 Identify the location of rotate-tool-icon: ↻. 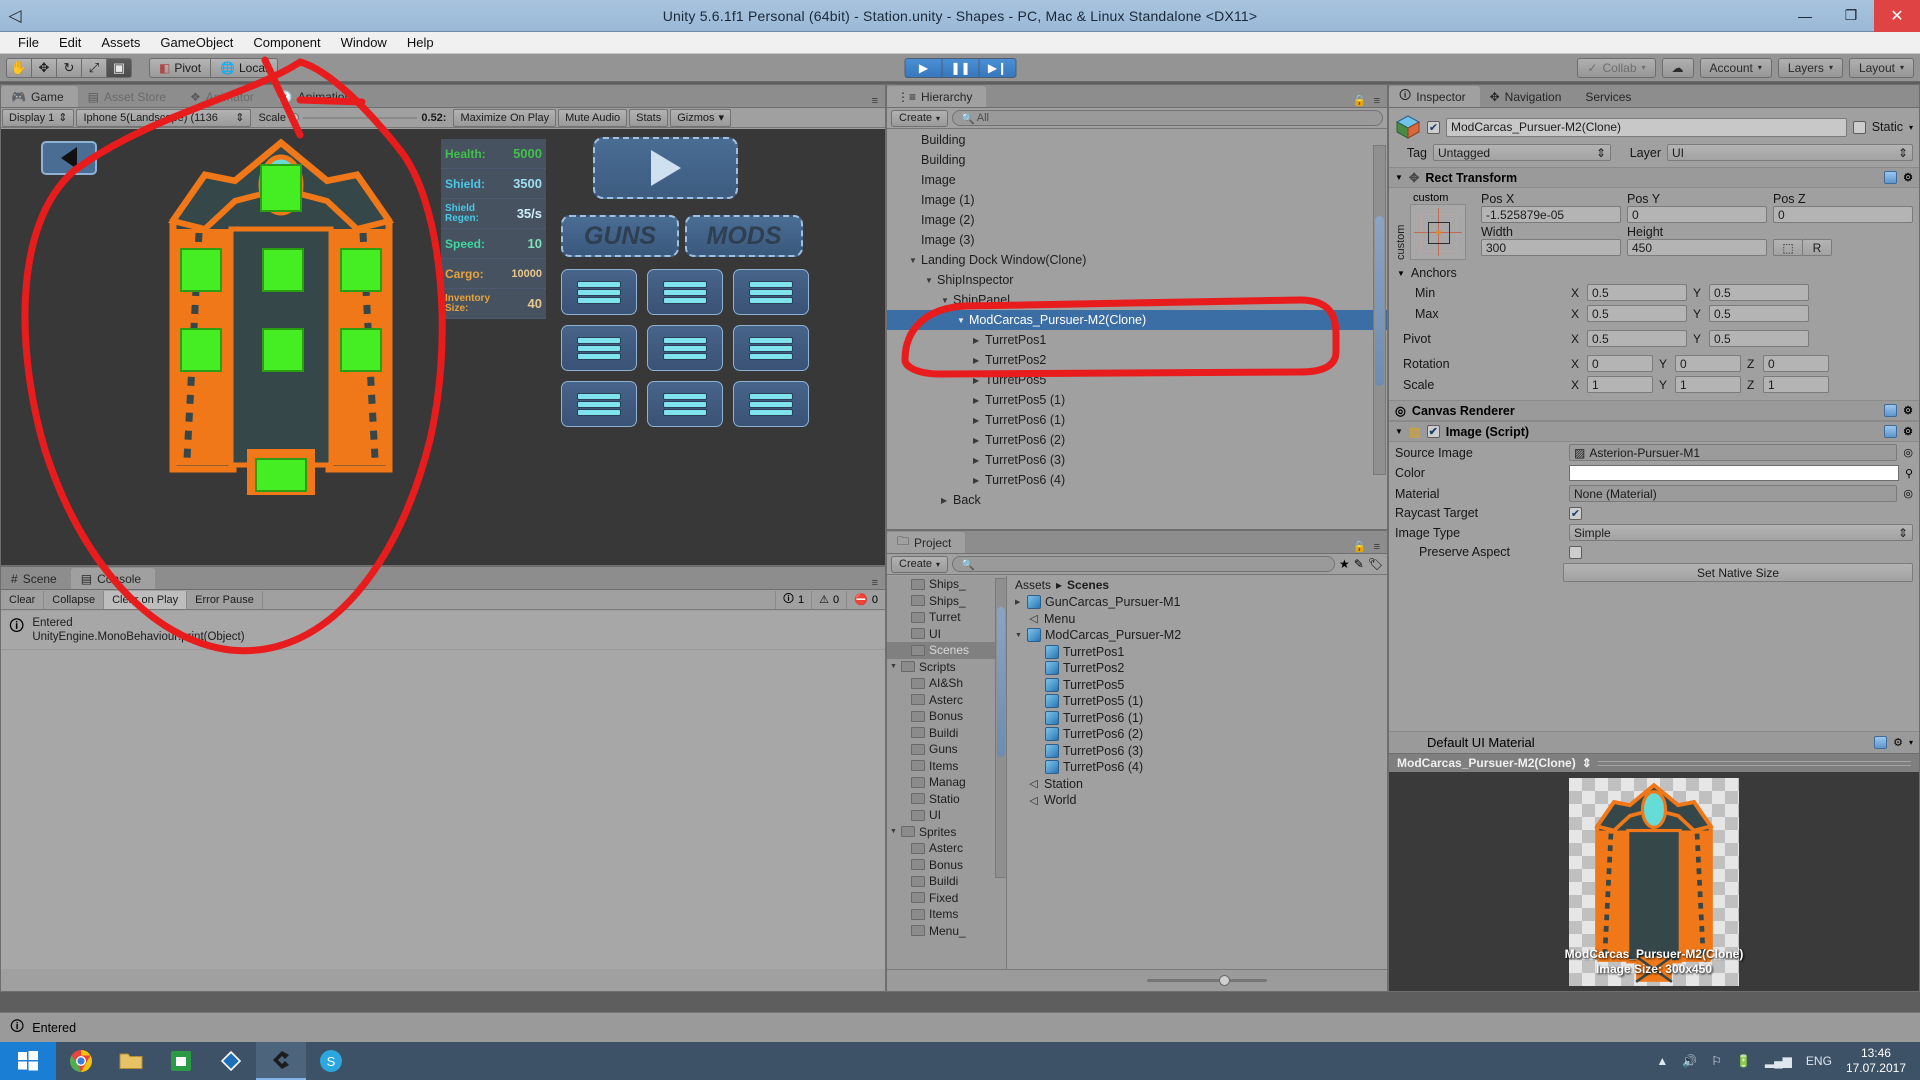
(69, 67).